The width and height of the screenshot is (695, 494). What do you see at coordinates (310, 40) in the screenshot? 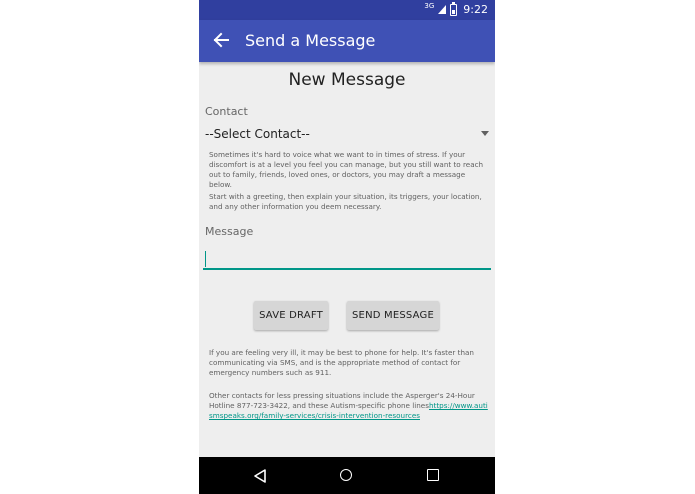
I see `page-title: Send a Message` at bounding box center [310, 40].